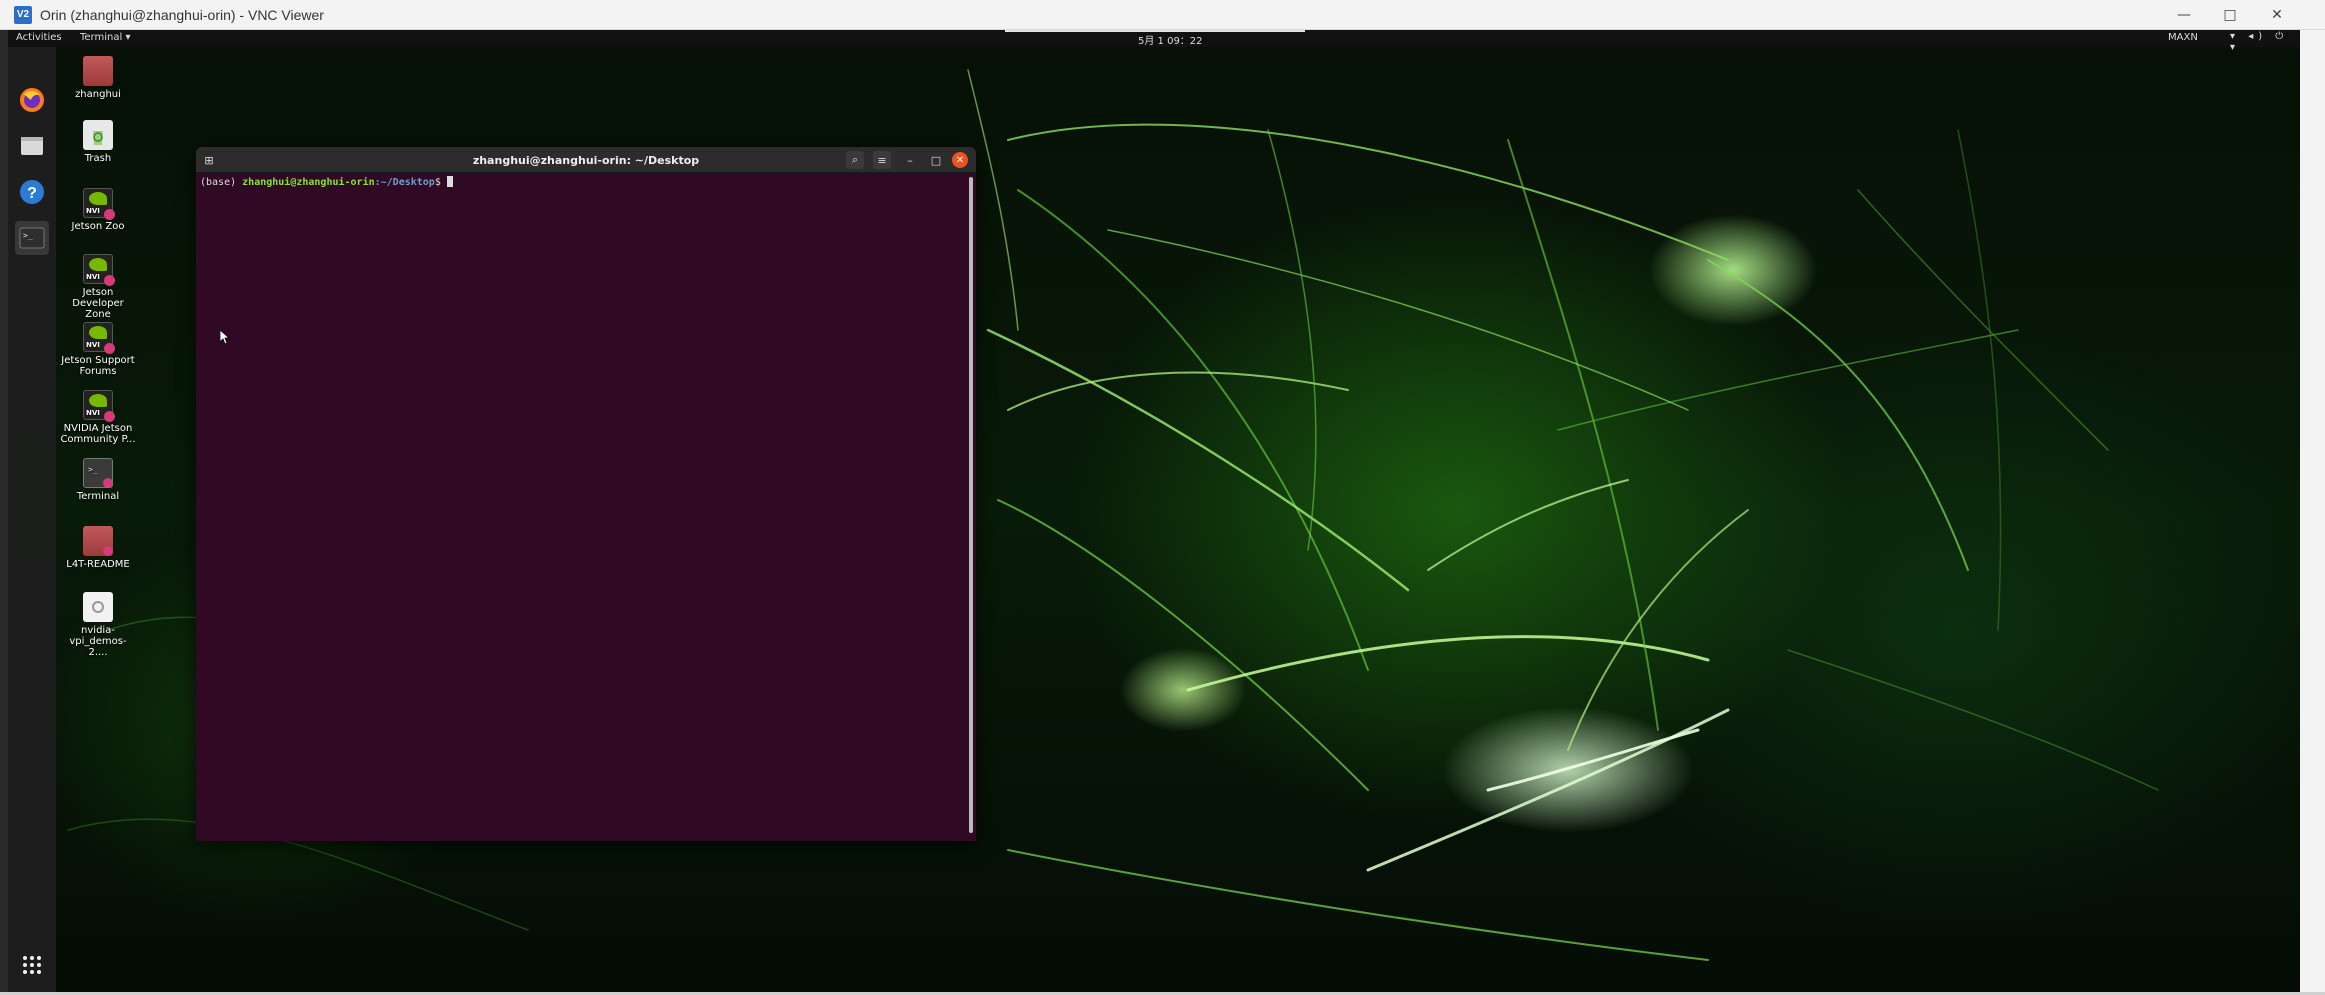 The image size is (2325, 995). What do you see at coordinates (936, 160) in the screenshot?
I see `terminal-maximize-icon: □` at bounding box center [936, 160].